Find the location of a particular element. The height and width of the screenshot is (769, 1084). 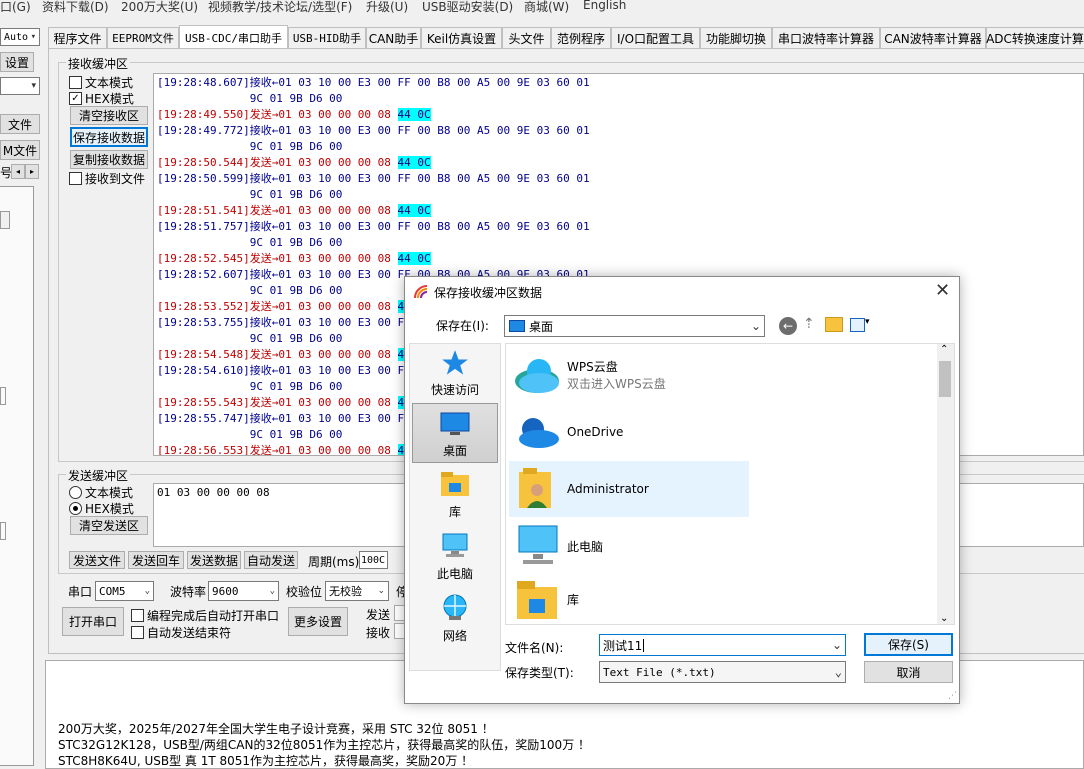

tree-node-icon is located at coordinates (3, 531).